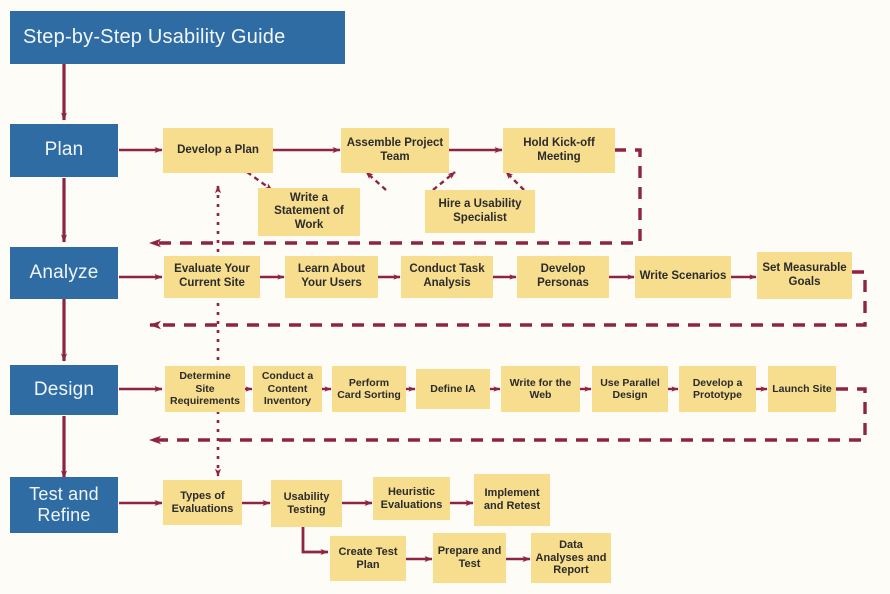 This screenshot has height=594, width=890. Describe the element at coordinates (212, 277) in the screenshot. I see `task-evaluate-current-site: Evaluate Your Current Site` at that location.